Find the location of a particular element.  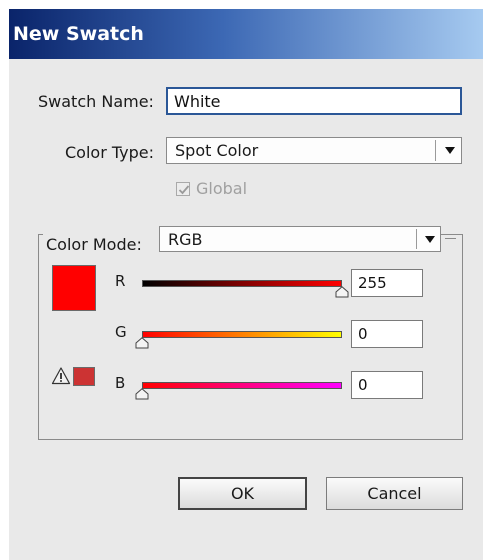

out-of-gamut-warning-icon is located at coordinates (61, 376).